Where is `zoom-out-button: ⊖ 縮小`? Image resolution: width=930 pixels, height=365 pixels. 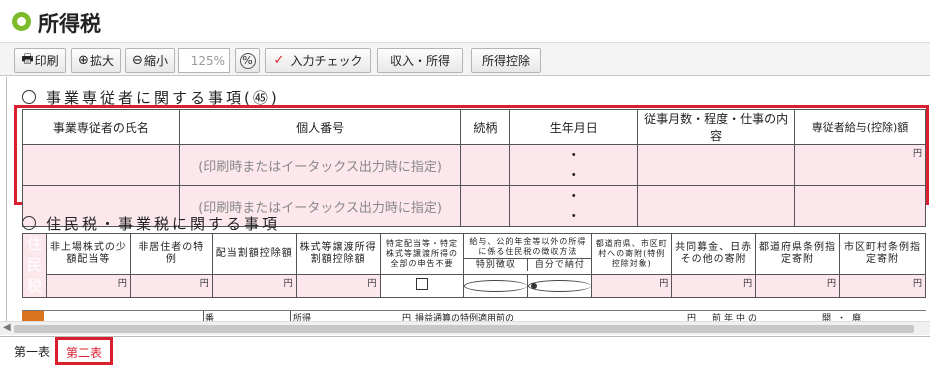 zoom-out-button: ⊖ 縮小 is located at coordinates (150, 60).